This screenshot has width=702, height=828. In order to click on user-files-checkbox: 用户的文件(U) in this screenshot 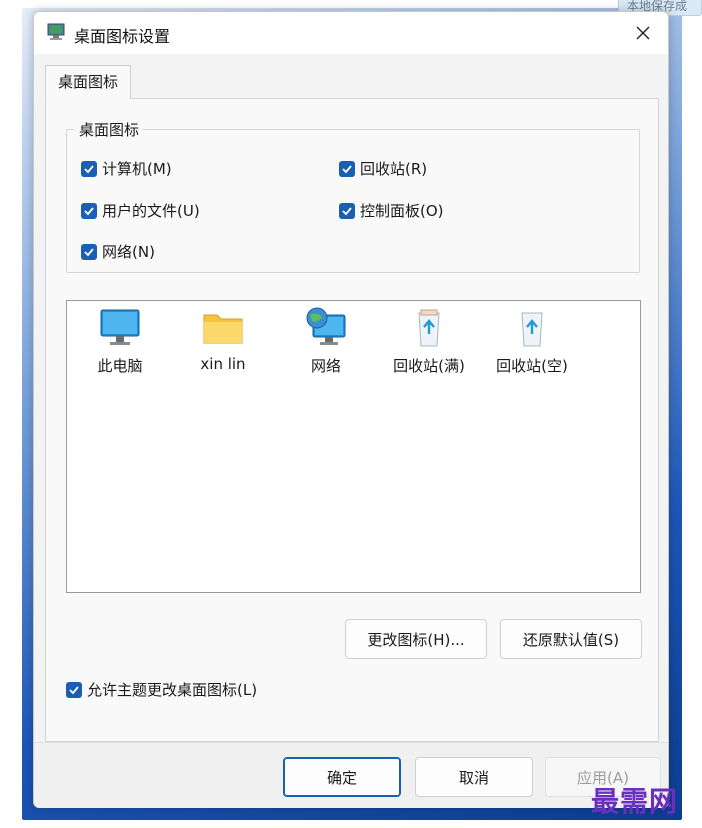, I will do `click(140, 210)`.